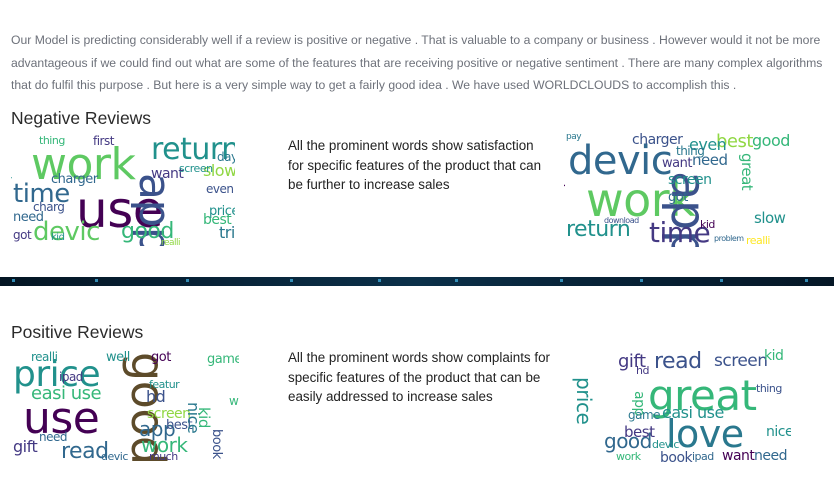 The image size is (834, 484). What do you see at coordinates (226, 157) in the screenshot?
I see `wordcloud-word: day` at bounding box center [226, 157].